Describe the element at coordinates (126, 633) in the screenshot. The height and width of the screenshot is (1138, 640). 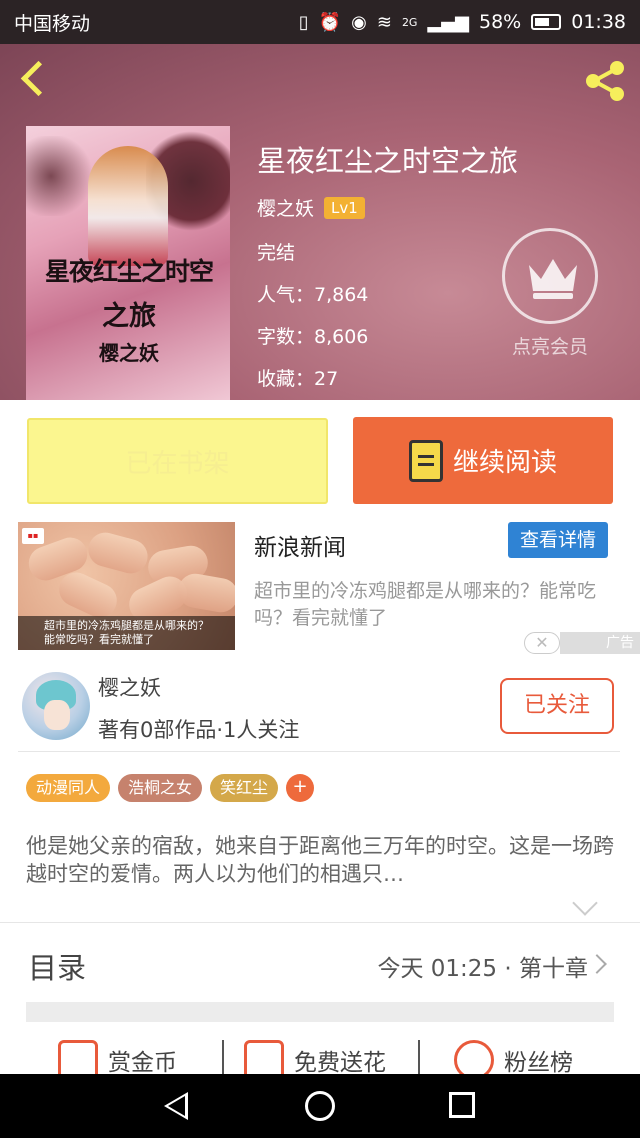
I see `ad-image-caption: 超市里的冷冻鸡腿都是从哪来的？能常吃吗？看完就懂了` at that location.